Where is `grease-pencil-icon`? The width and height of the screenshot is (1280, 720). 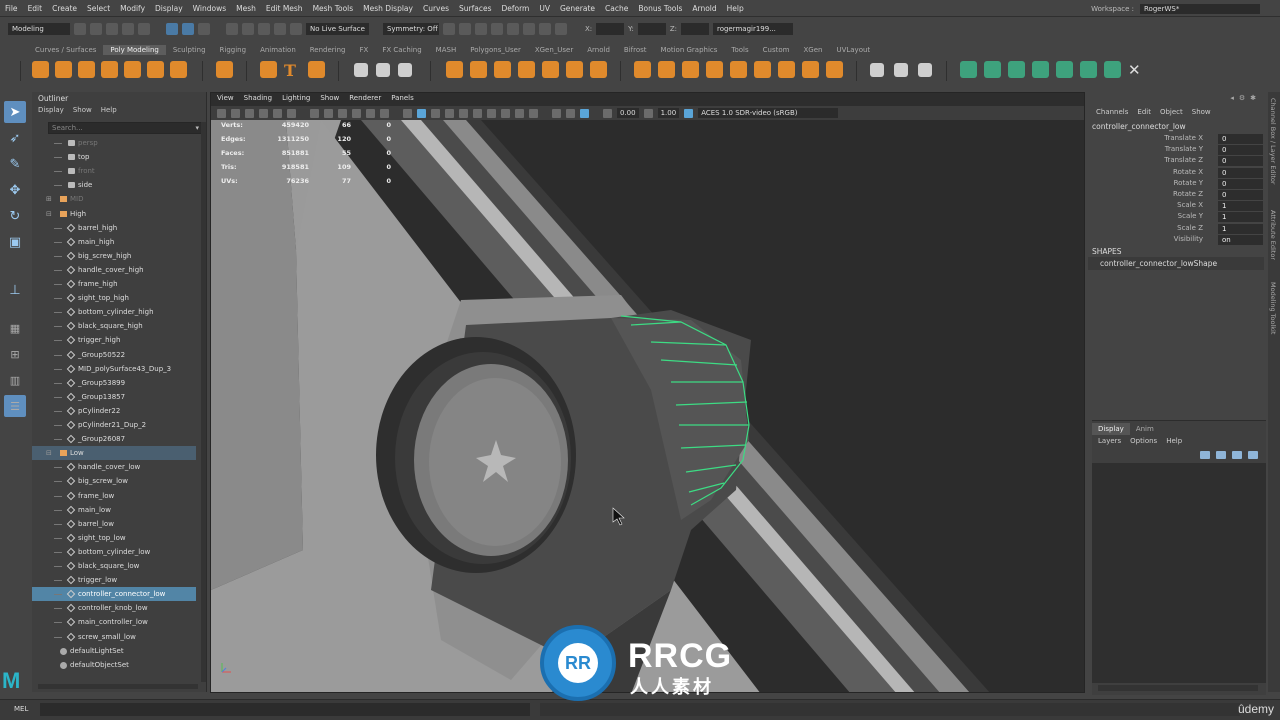 grease-pencil-icon is located at coordinates (291, 113).